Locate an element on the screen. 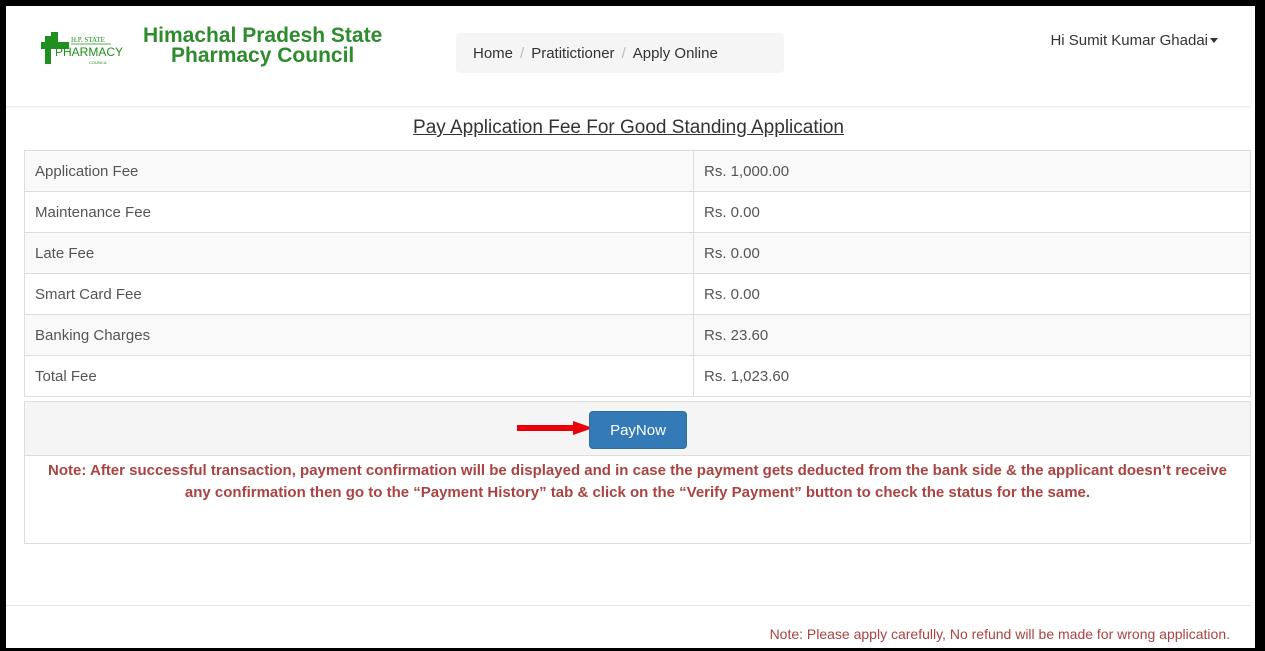 The width and height of the screenshot is (1265, 651). fee-value: Rs. 1,023.60 is located at coordinates (972, 376).